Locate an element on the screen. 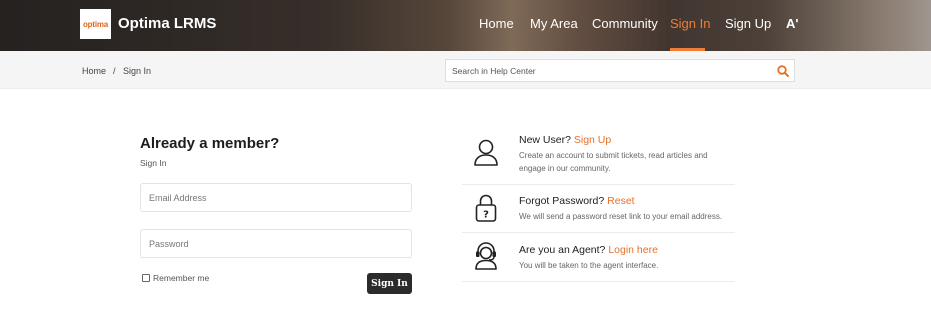 The height and width of the screenshot is (334, 931). email-input is located at coordinates (276, 197).